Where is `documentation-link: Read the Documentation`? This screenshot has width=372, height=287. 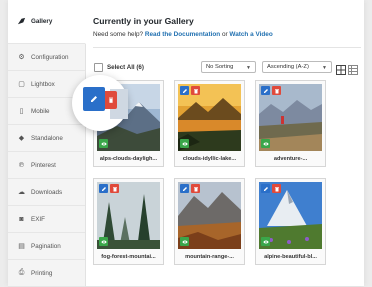 documentation-link: Read the Documentation is located at coordinates (182, 34).